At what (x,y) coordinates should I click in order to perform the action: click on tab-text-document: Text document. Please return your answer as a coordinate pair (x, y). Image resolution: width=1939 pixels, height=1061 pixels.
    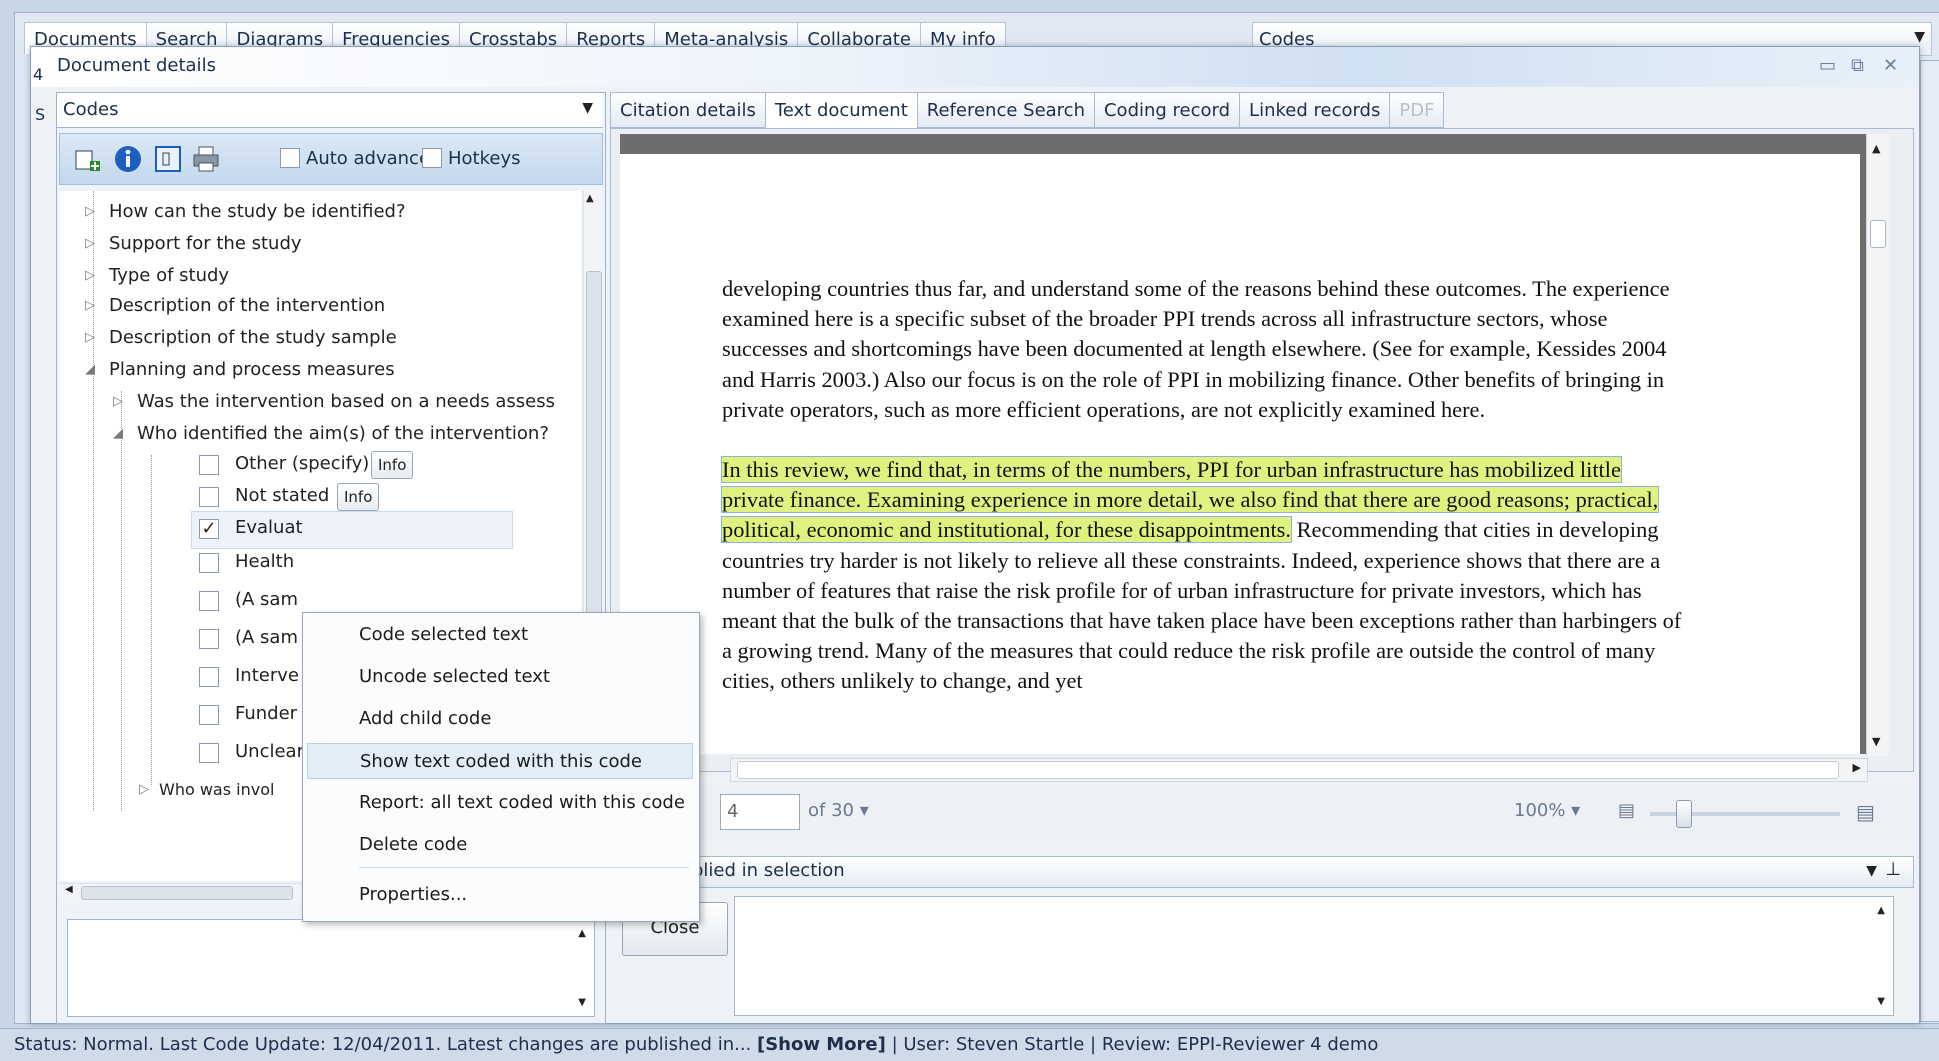
    Looking at the image, I should click on (841, 110).